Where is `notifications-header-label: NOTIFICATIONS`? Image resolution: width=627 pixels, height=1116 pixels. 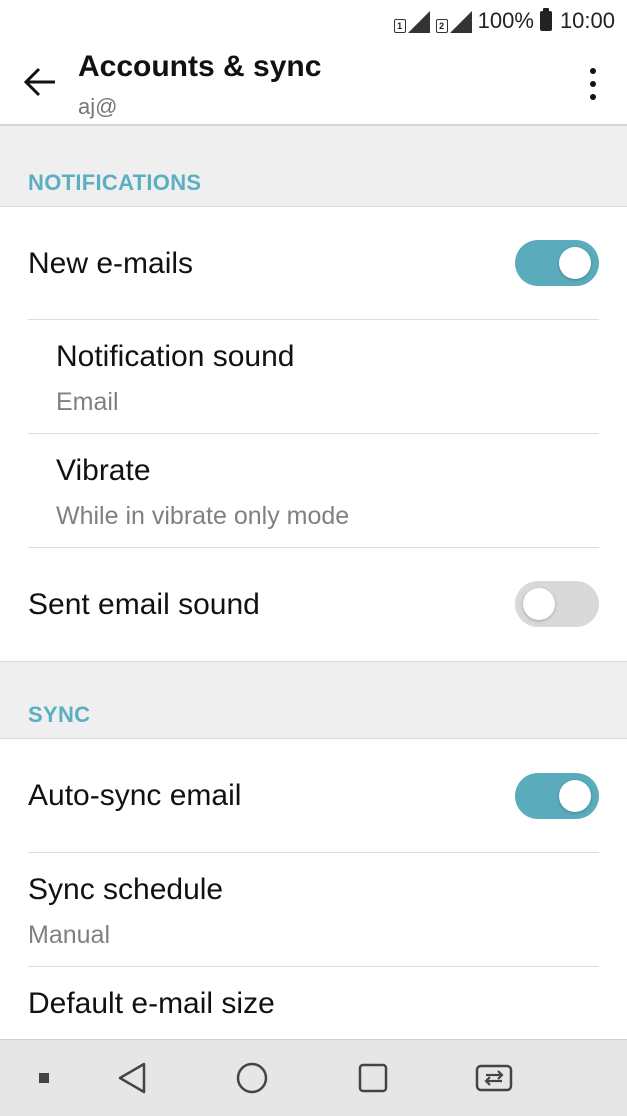 notifications-header-label: NOTIFICATIONS is located at coordinates (115, 182).